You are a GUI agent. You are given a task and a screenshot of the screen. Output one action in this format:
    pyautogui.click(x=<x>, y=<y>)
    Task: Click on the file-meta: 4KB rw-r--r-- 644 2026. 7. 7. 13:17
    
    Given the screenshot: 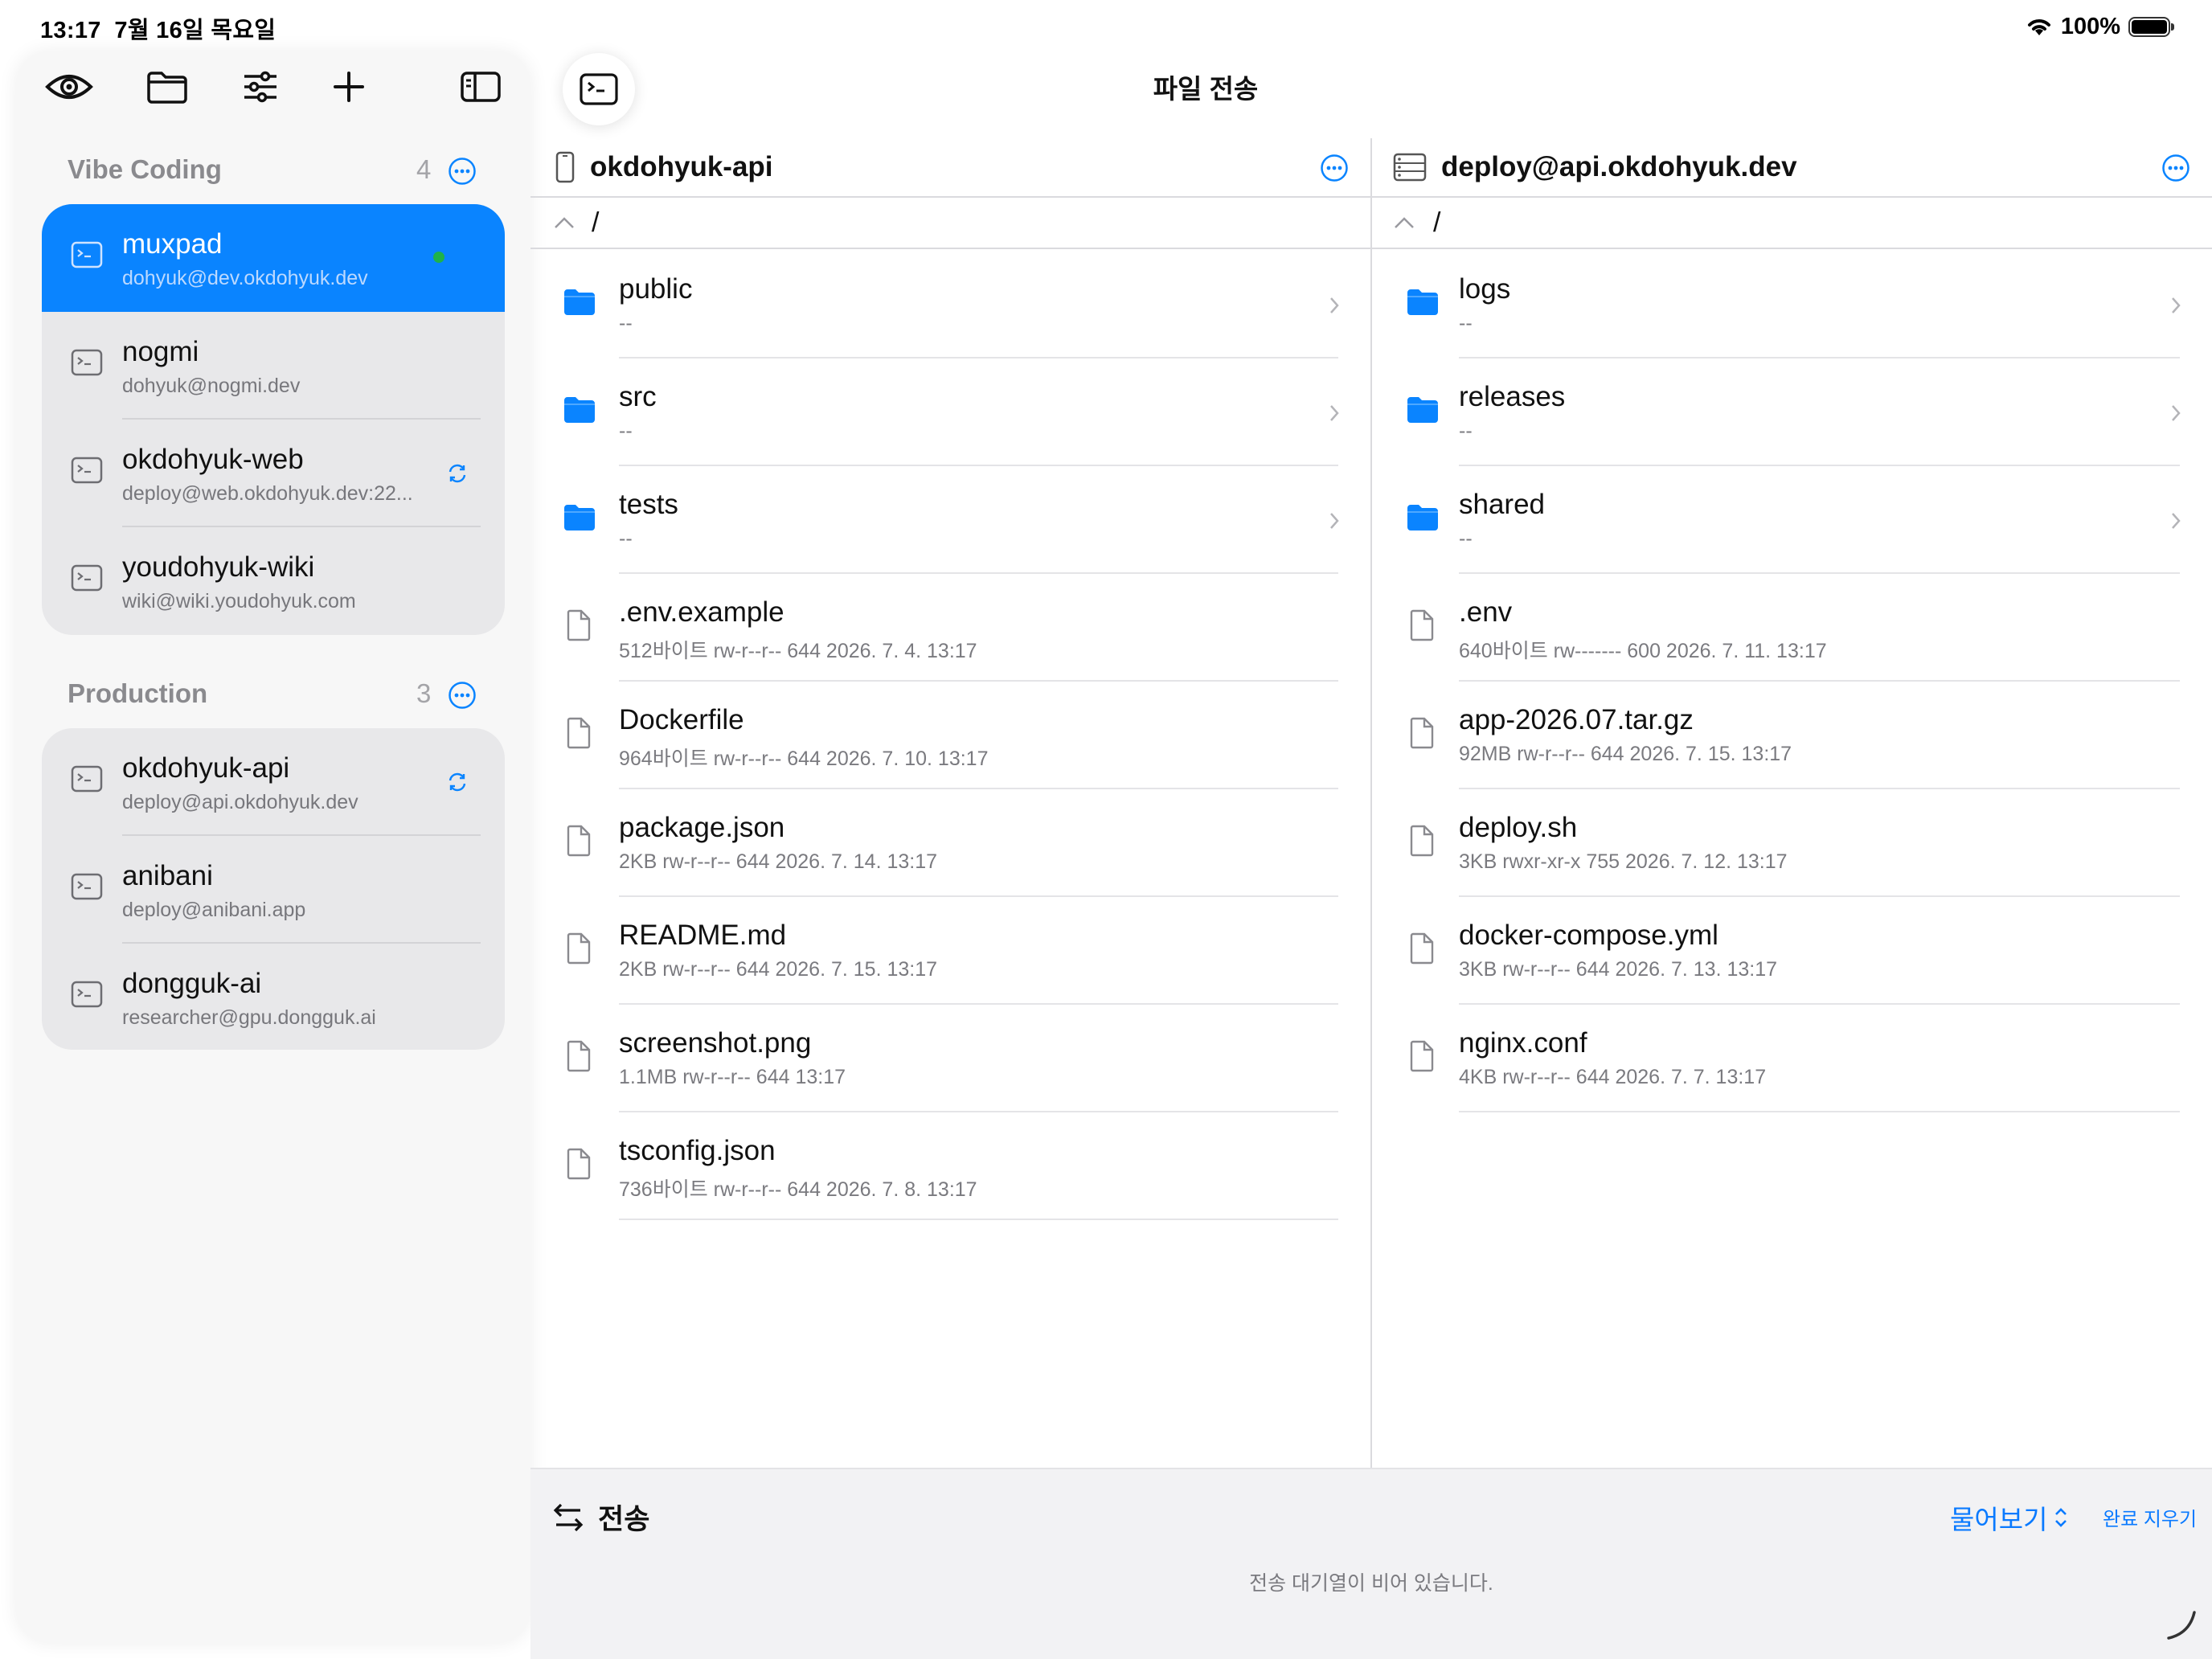 What is the action you would take?
    pyautogui.click(x=1613, y=1077)
    